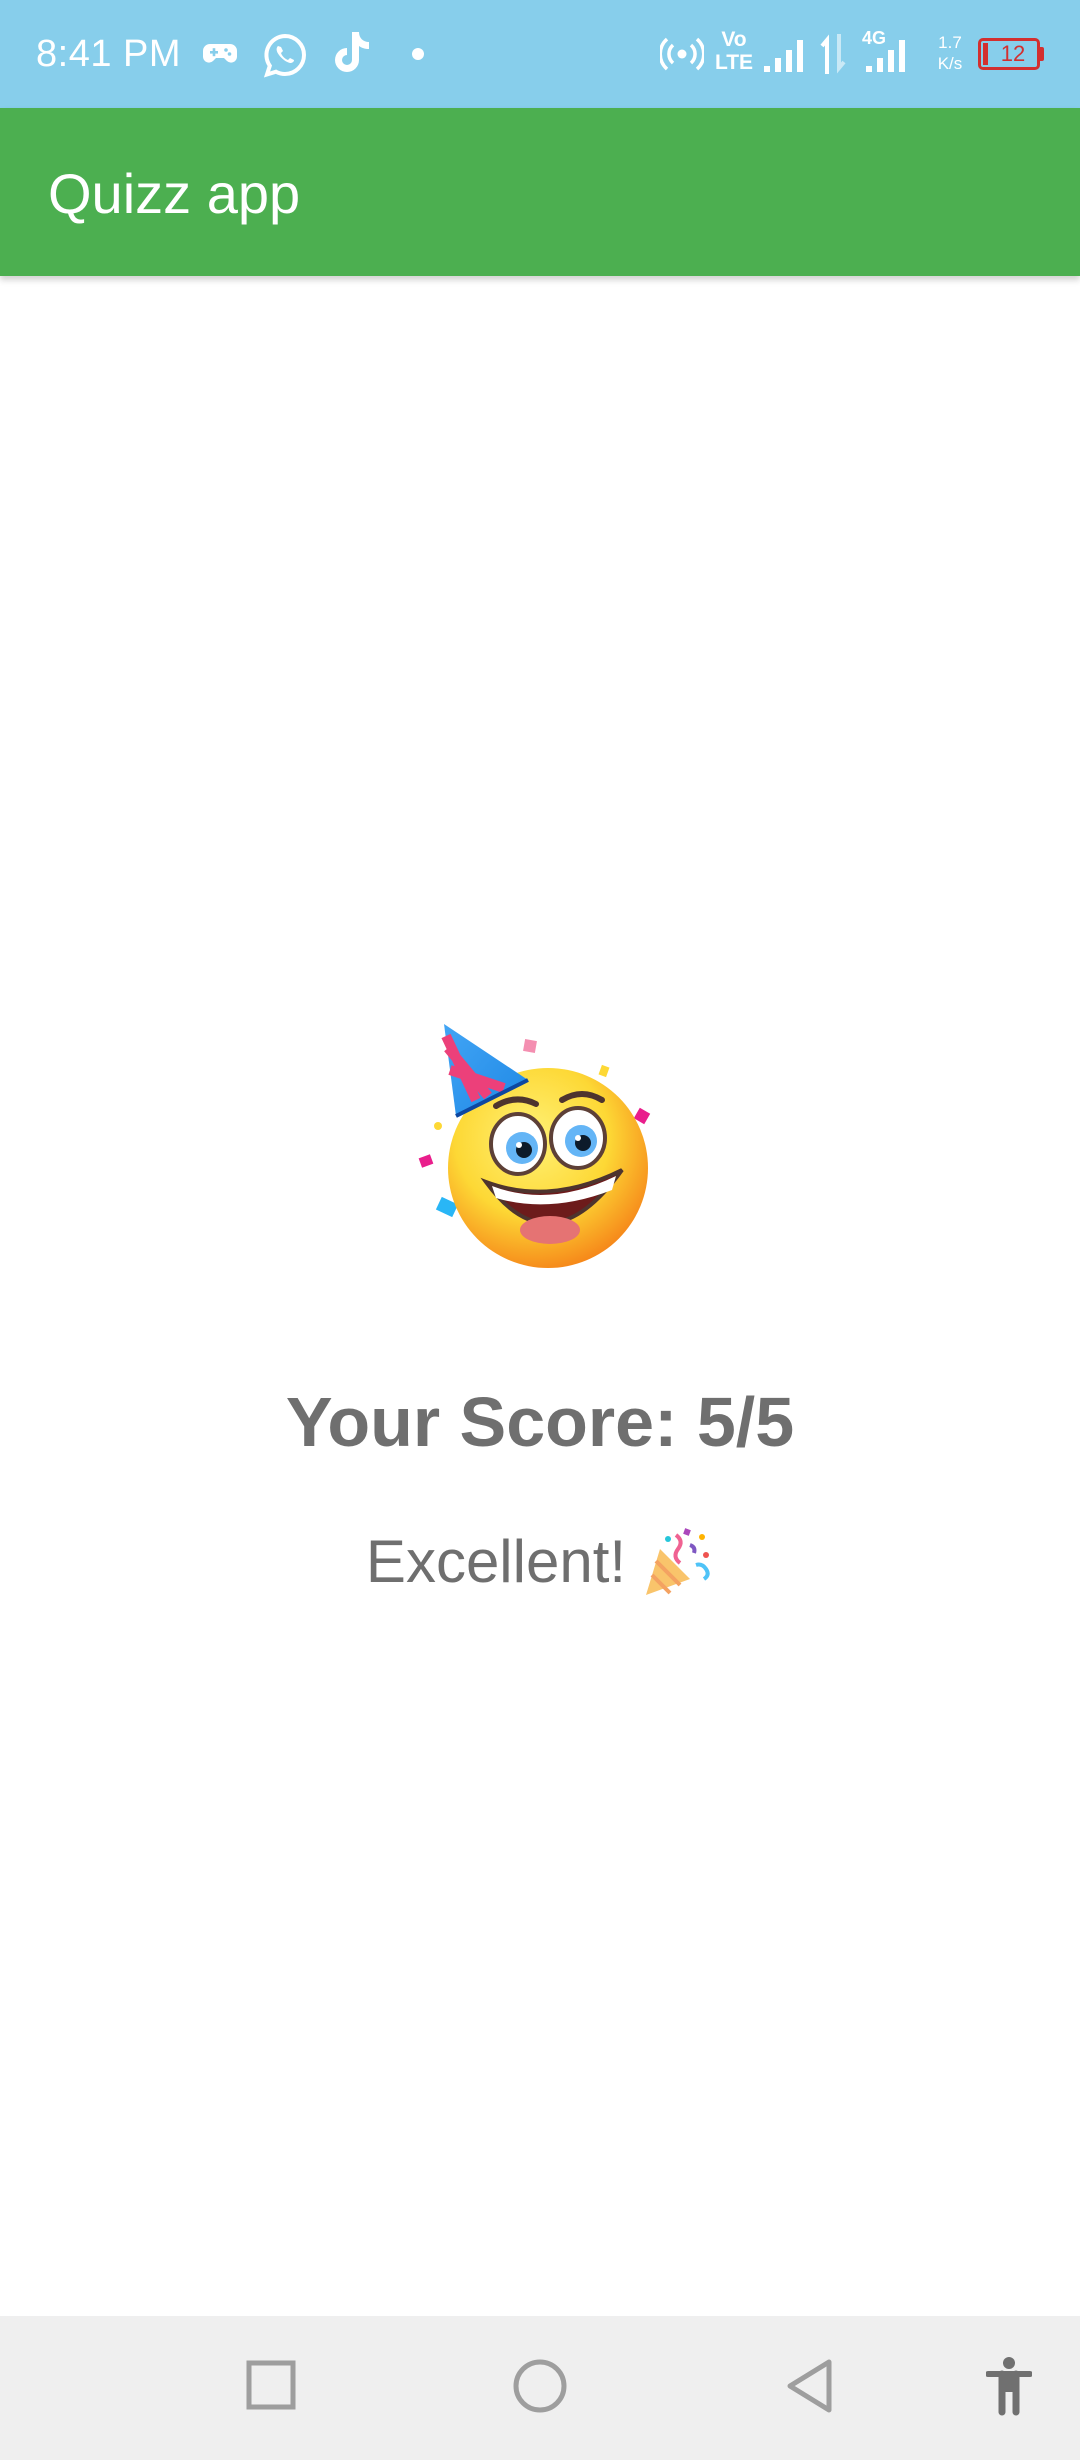 The height and width of the screenshot is (2460, 1080). I want to click on battery-icon: 12, so click(1009, 54).